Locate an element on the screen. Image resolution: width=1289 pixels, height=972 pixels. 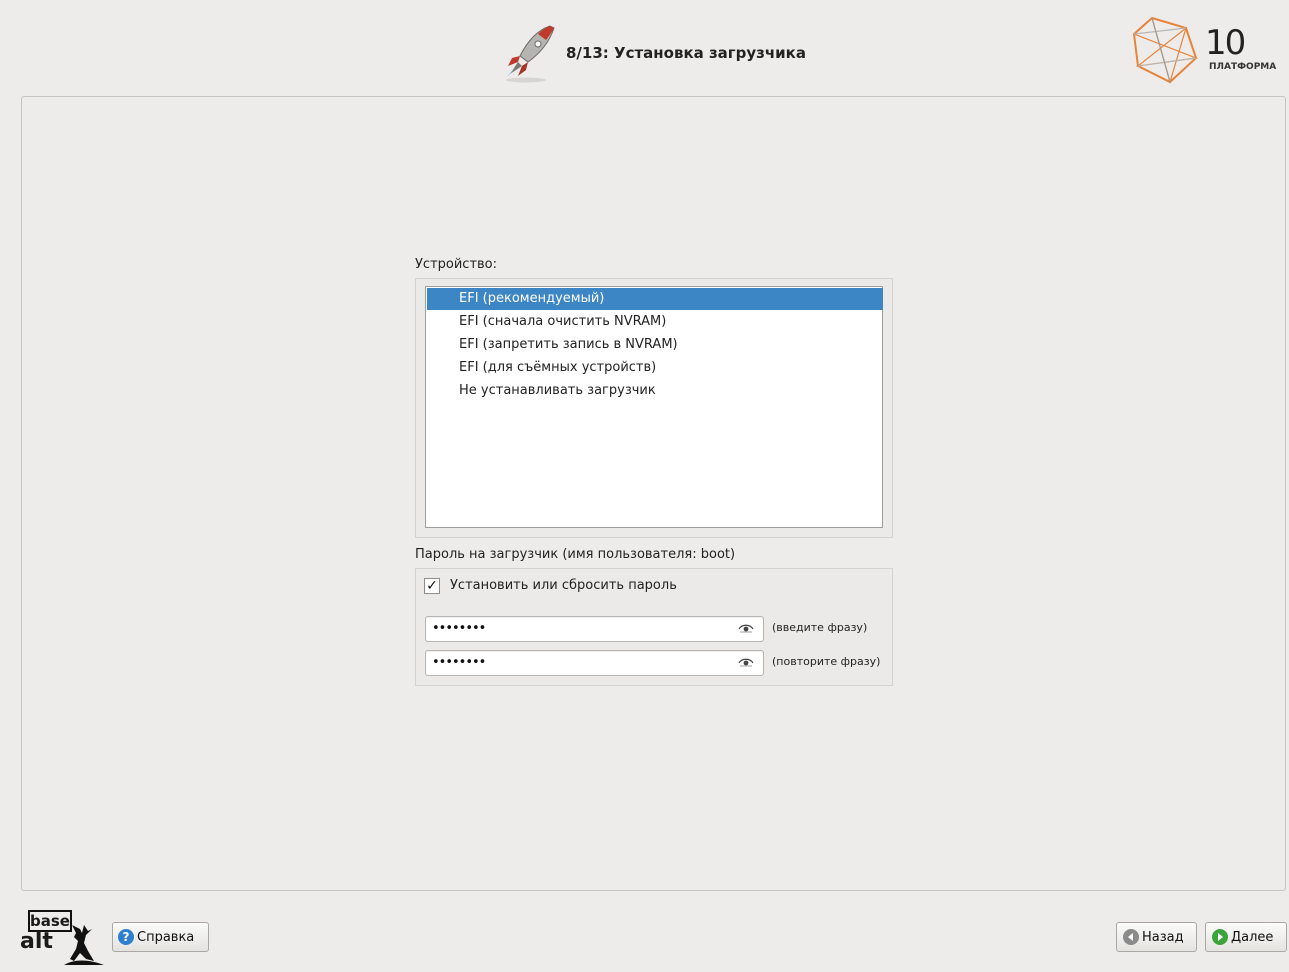
device-label: Устройство: is located at coordinates (456, 264).